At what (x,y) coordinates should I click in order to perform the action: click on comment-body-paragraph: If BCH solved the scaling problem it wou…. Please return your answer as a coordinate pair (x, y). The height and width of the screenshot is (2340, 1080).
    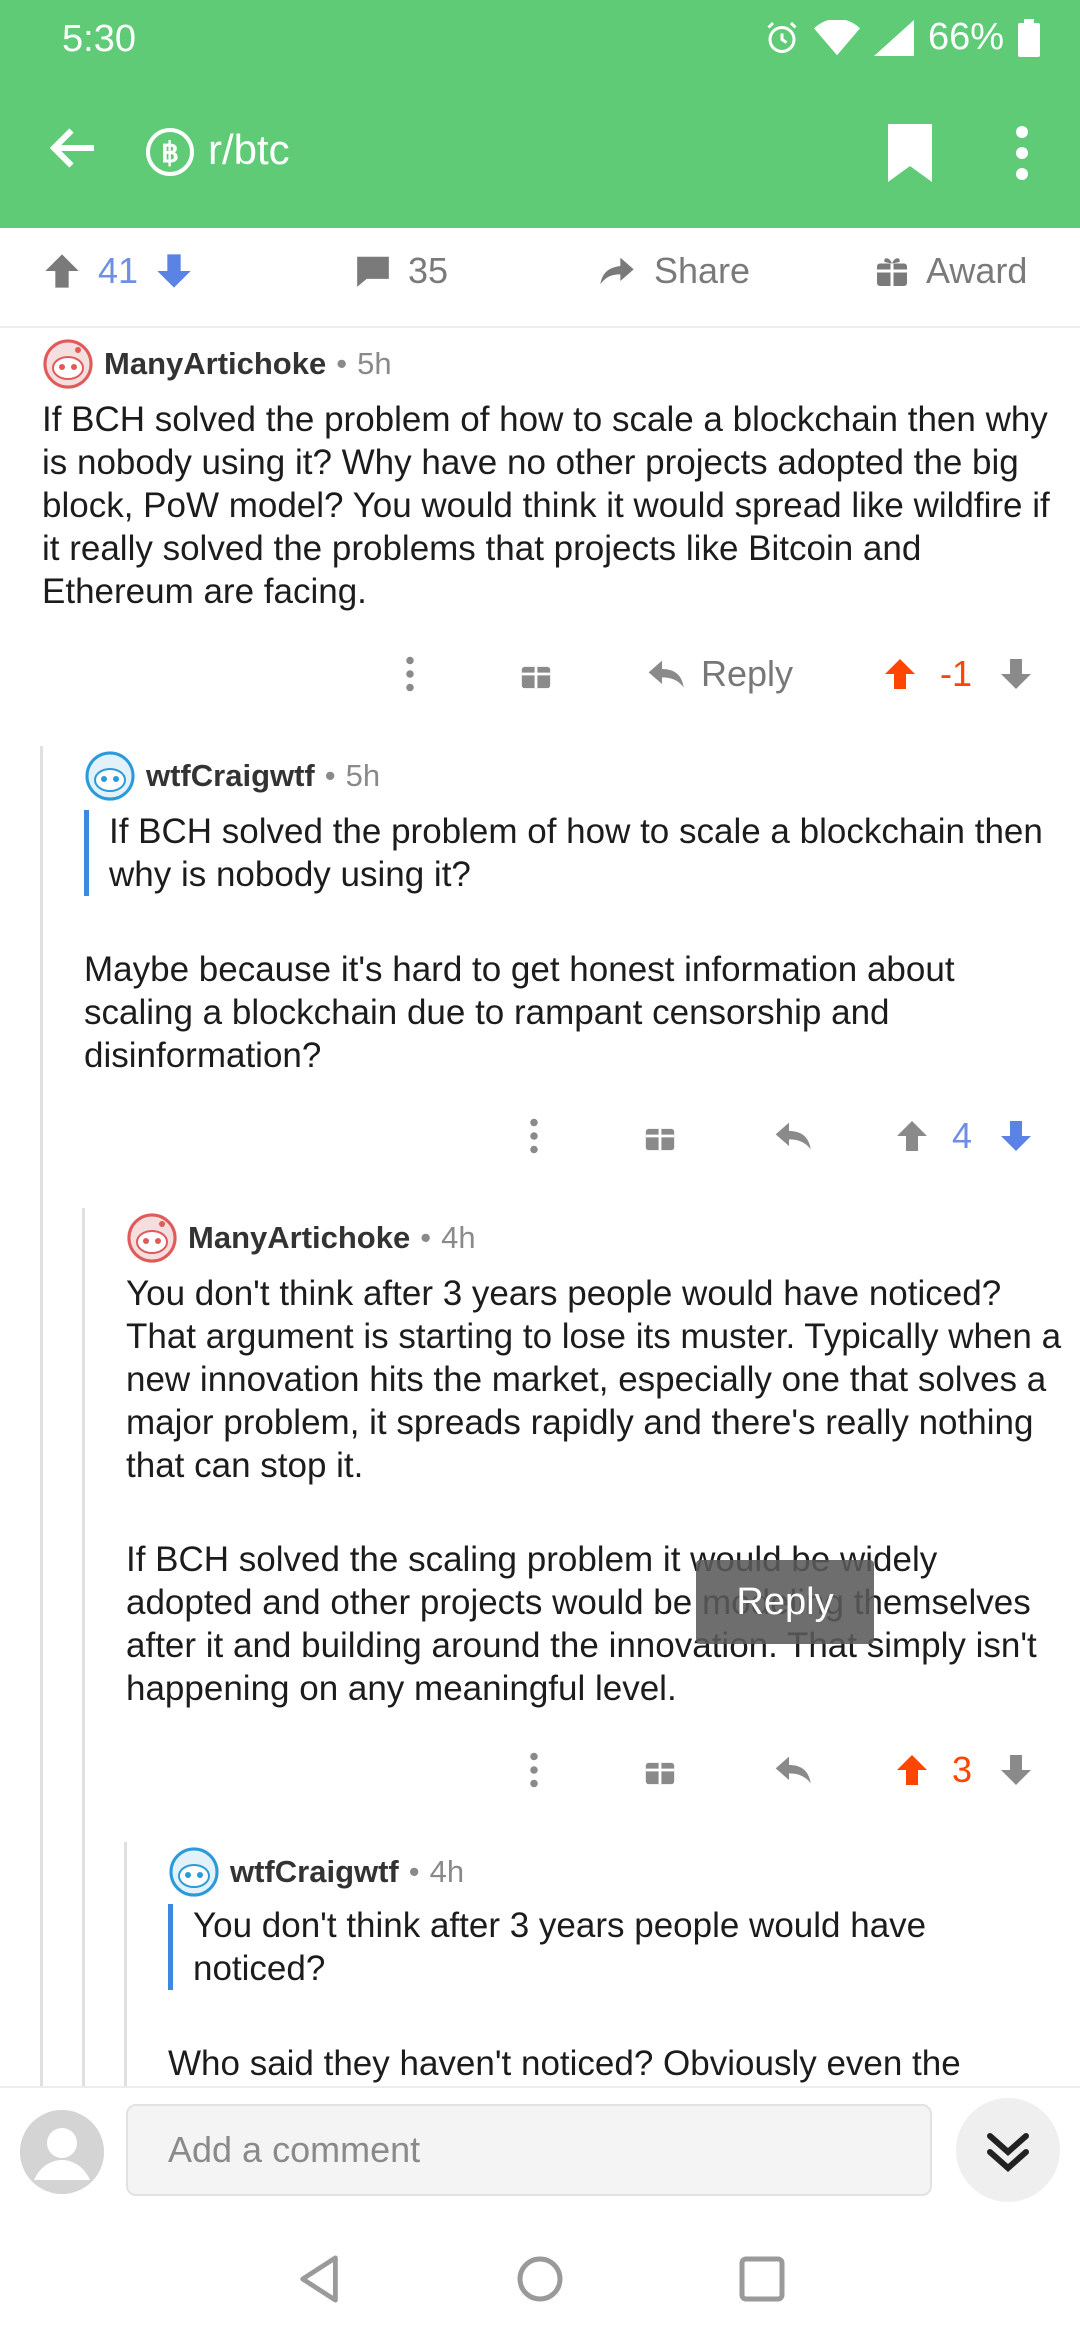
    Looking at the image, I should click on (581, 1624).